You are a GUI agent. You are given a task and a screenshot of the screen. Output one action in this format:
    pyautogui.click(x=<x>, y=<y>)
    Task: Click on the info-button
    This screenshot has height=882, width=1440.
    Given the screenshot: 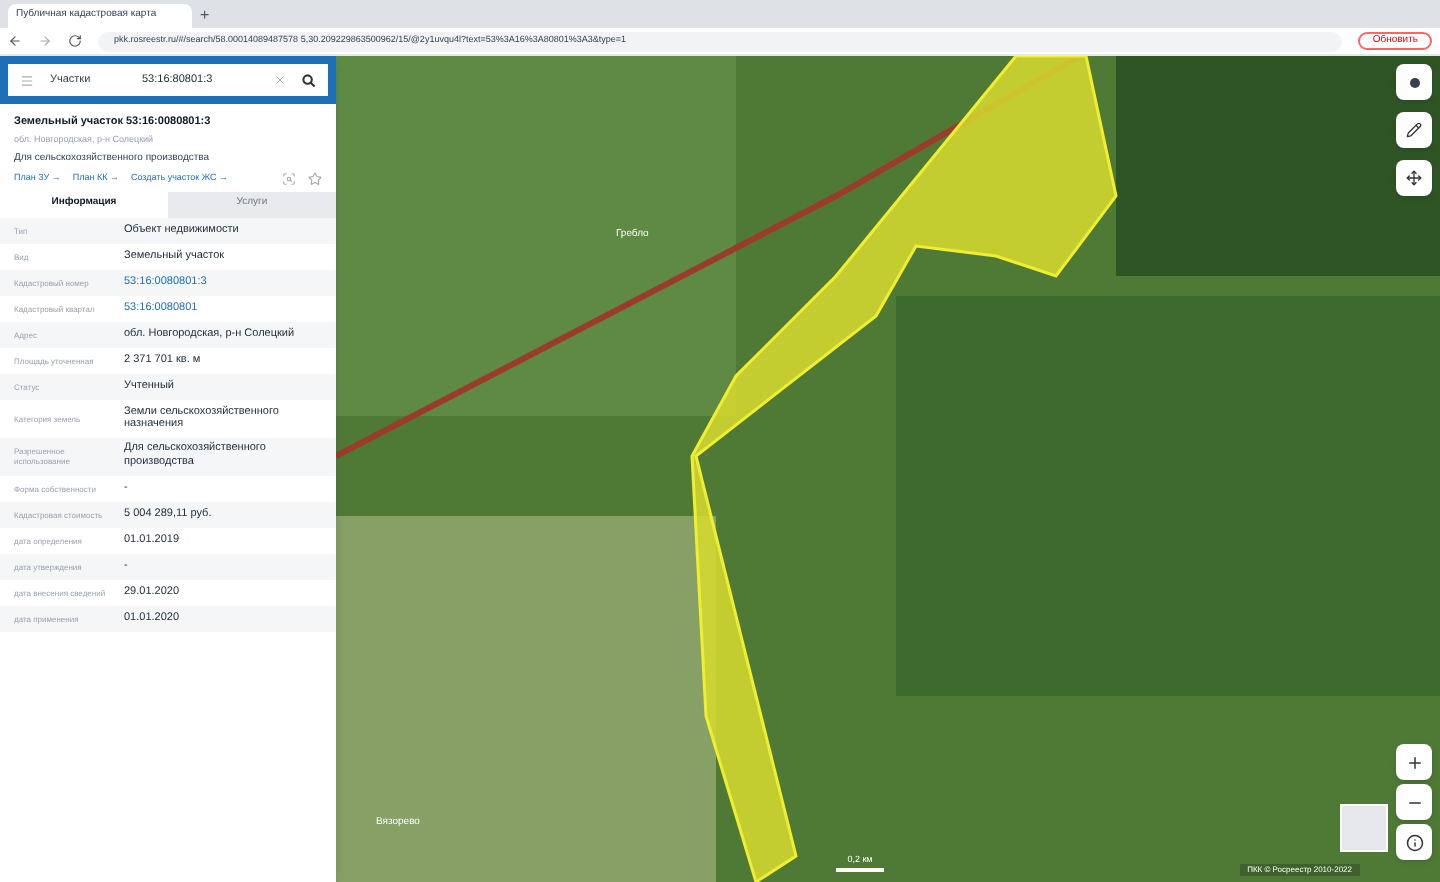 What is the action you would take?
    pyautogui.click(x=1414, y=842)
    